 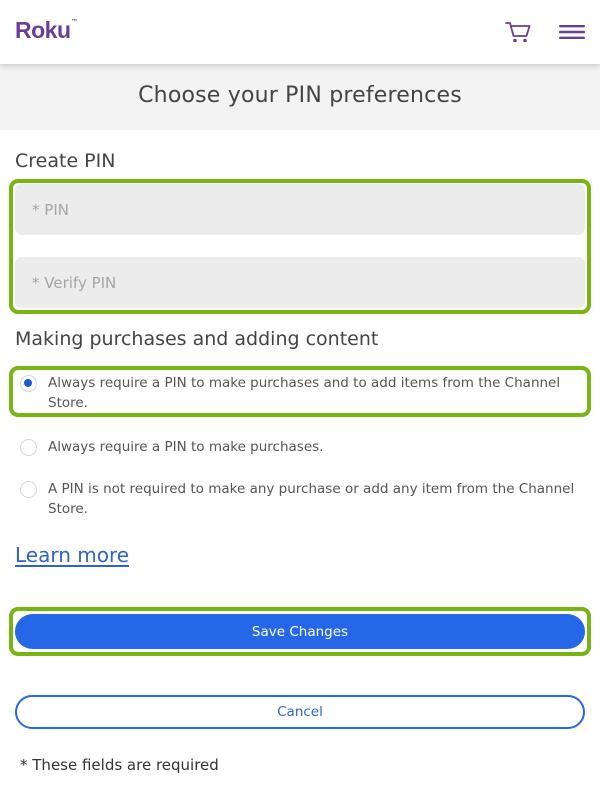 What do you see at coordinates (119, 765) in the screenshot?
I see `required-fields-note: * These fields are required` at bounding box center [119, 765].